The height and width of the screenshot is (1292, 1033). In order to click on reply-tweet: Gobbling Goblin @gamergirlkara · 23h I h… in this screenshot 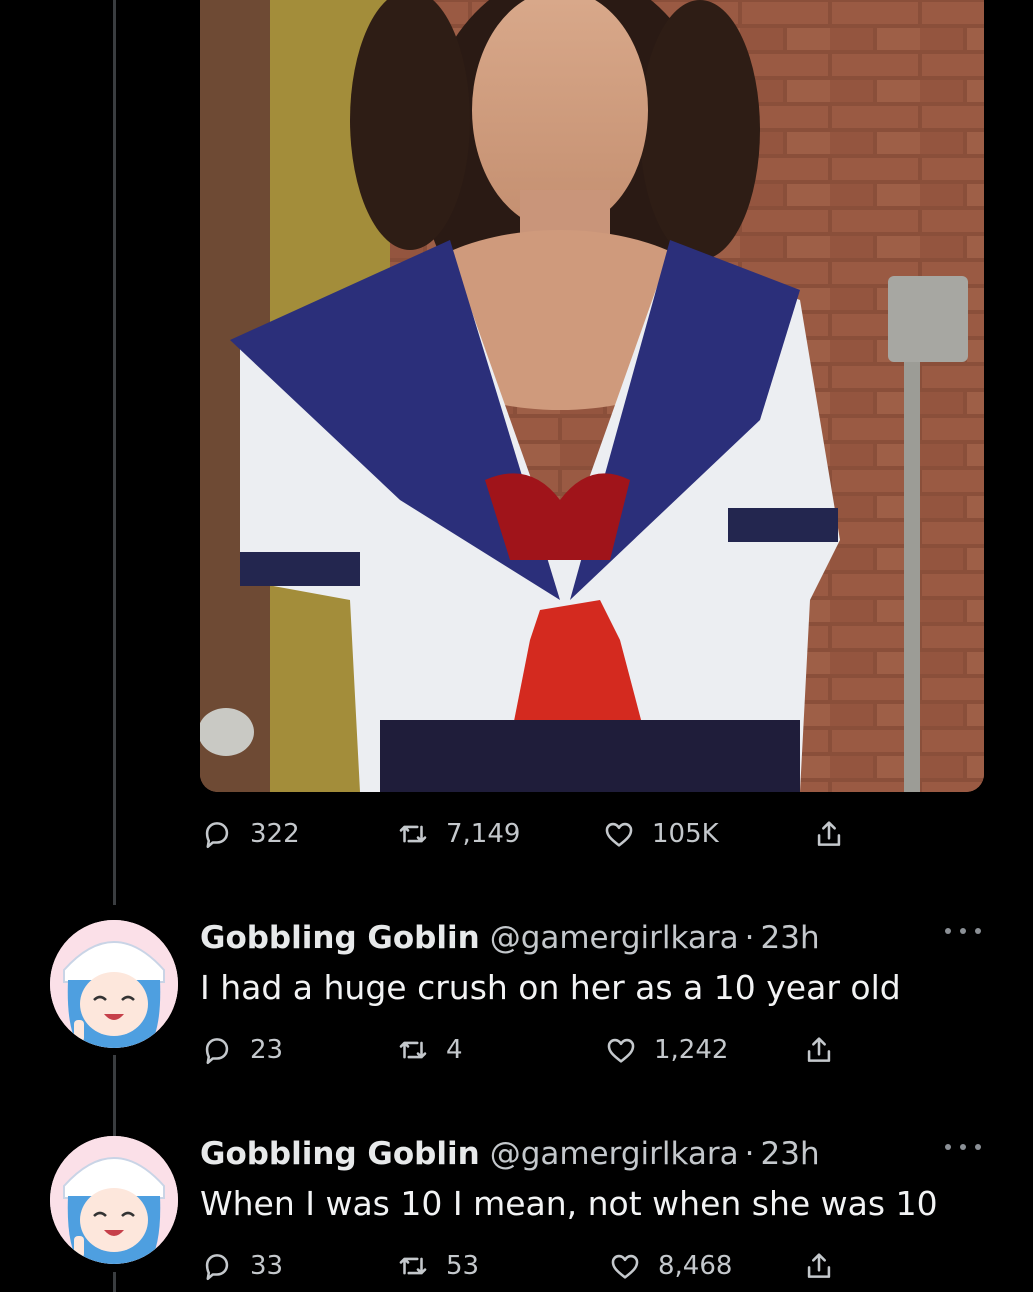, I will do `click(516, 992)`.